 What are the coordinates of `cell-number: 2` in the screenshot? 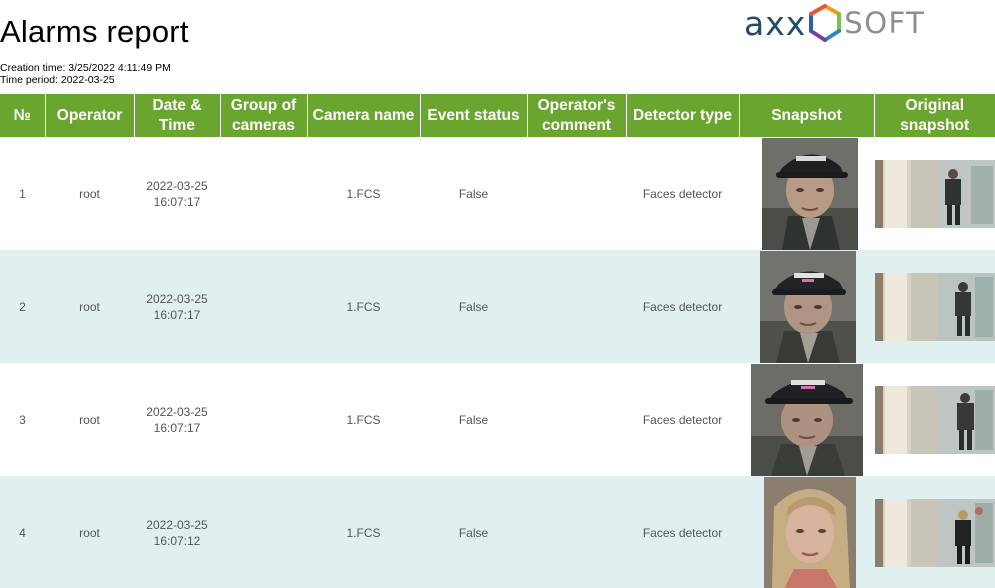 It's located at (22, 306).